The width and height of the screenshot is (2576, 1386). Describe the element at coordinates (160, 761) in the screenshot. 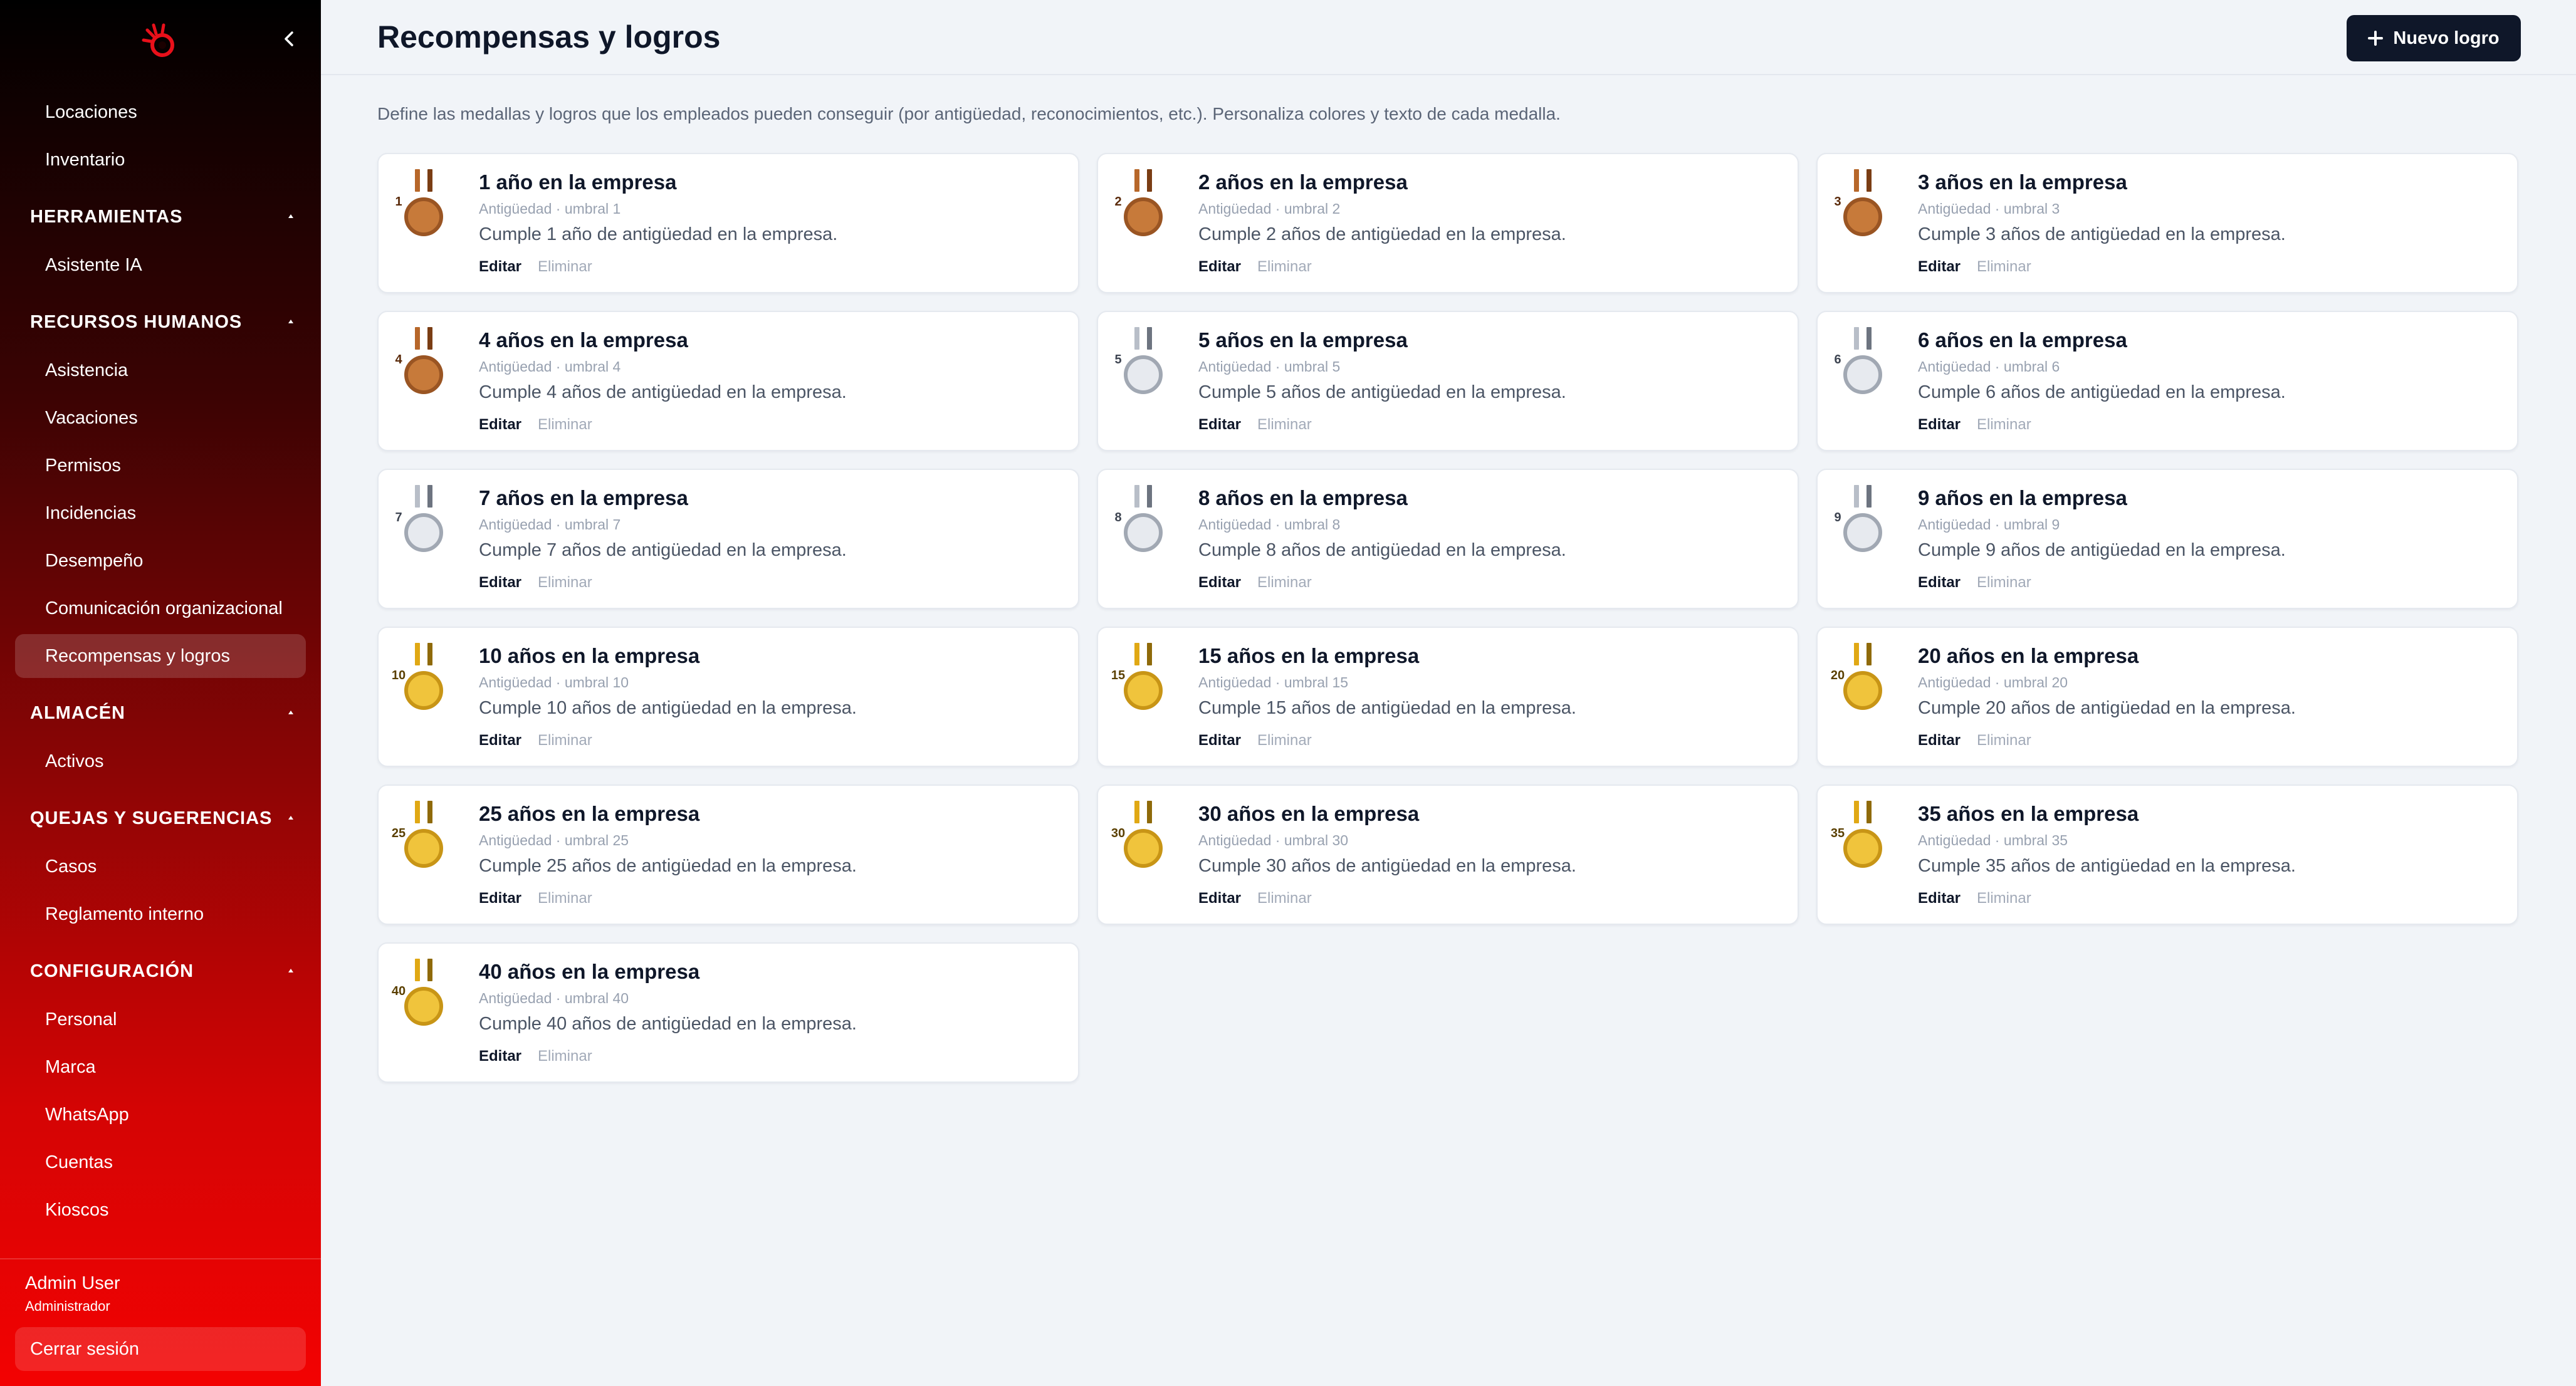

I see `sidebar-item-activos: Activos` at that location.